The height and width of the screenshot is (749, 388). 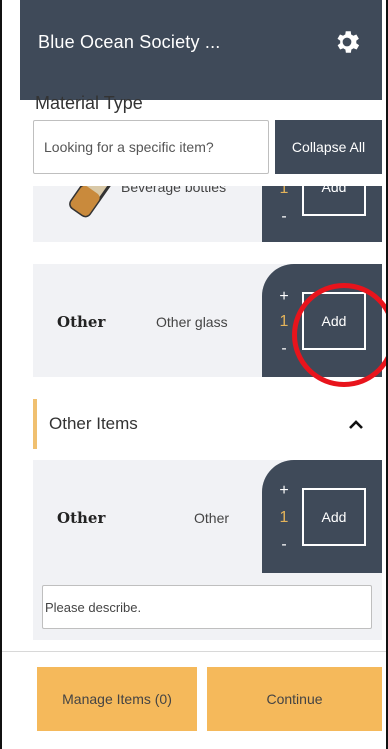 I want to click on describe-container, so click(x=207, y=606).